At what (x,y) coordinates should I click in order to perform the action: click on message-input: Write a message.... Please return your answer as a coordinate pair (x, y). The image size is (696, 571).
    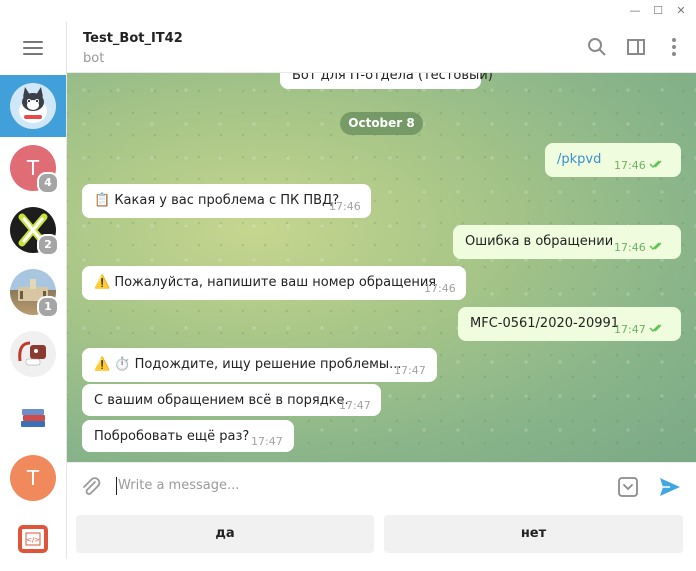
    Looking at the image, I should click on (178, 485).